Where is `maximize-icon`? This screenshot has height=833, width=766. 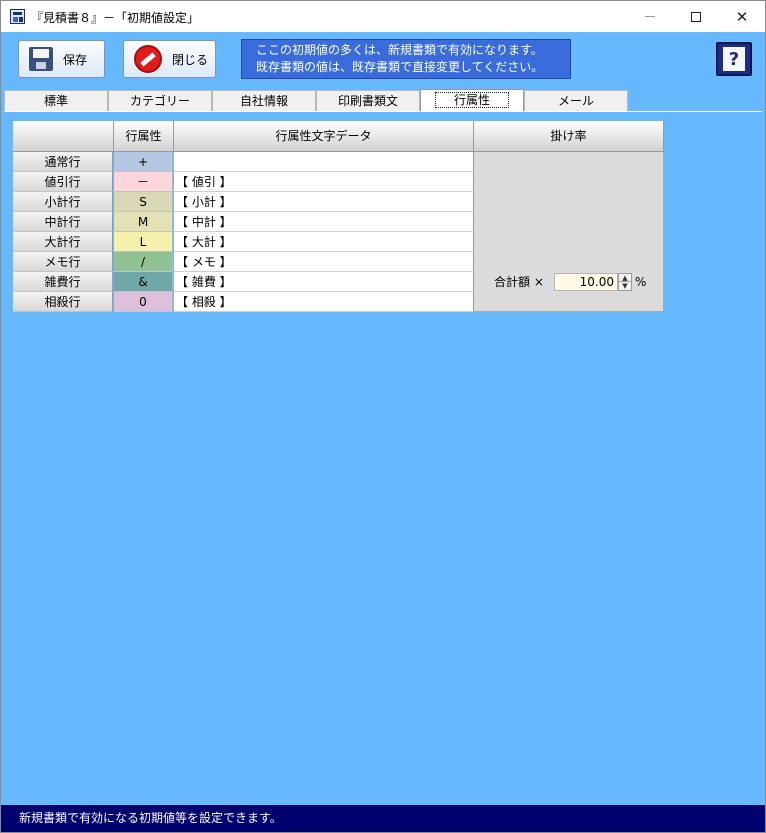
maximize-icon is located at coordinates (696, 16).